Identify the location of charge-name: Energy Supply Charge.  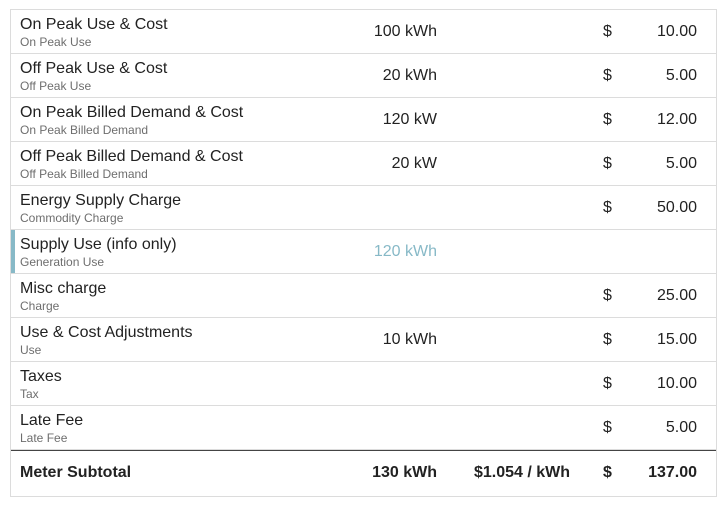
(100, 200).